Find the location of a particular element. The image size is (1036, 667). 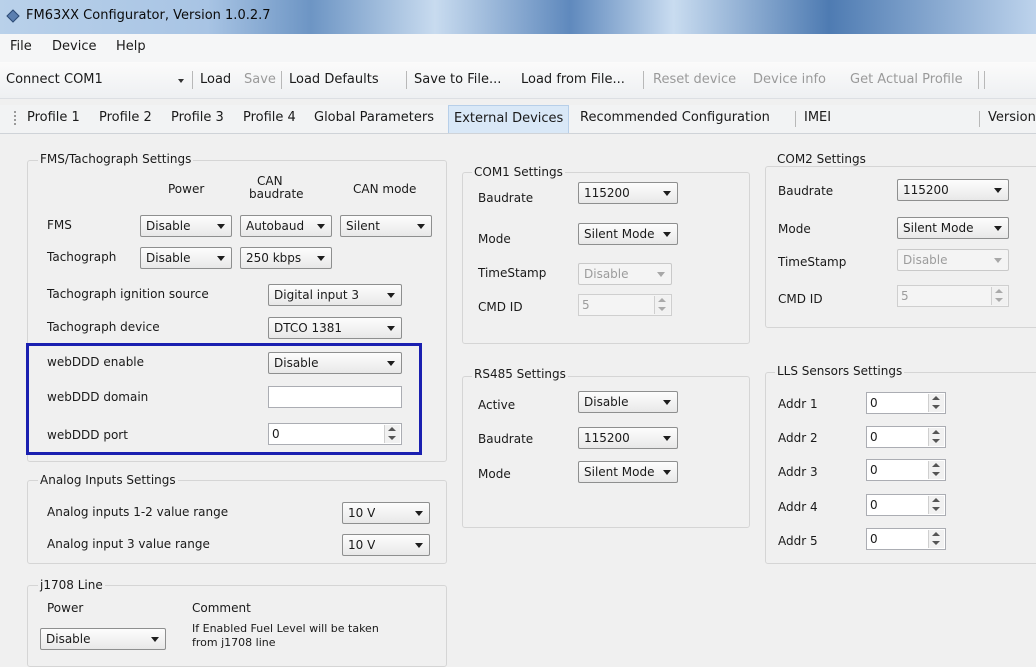

tacho-power-select: Disable is located at coordinates (186, 258).